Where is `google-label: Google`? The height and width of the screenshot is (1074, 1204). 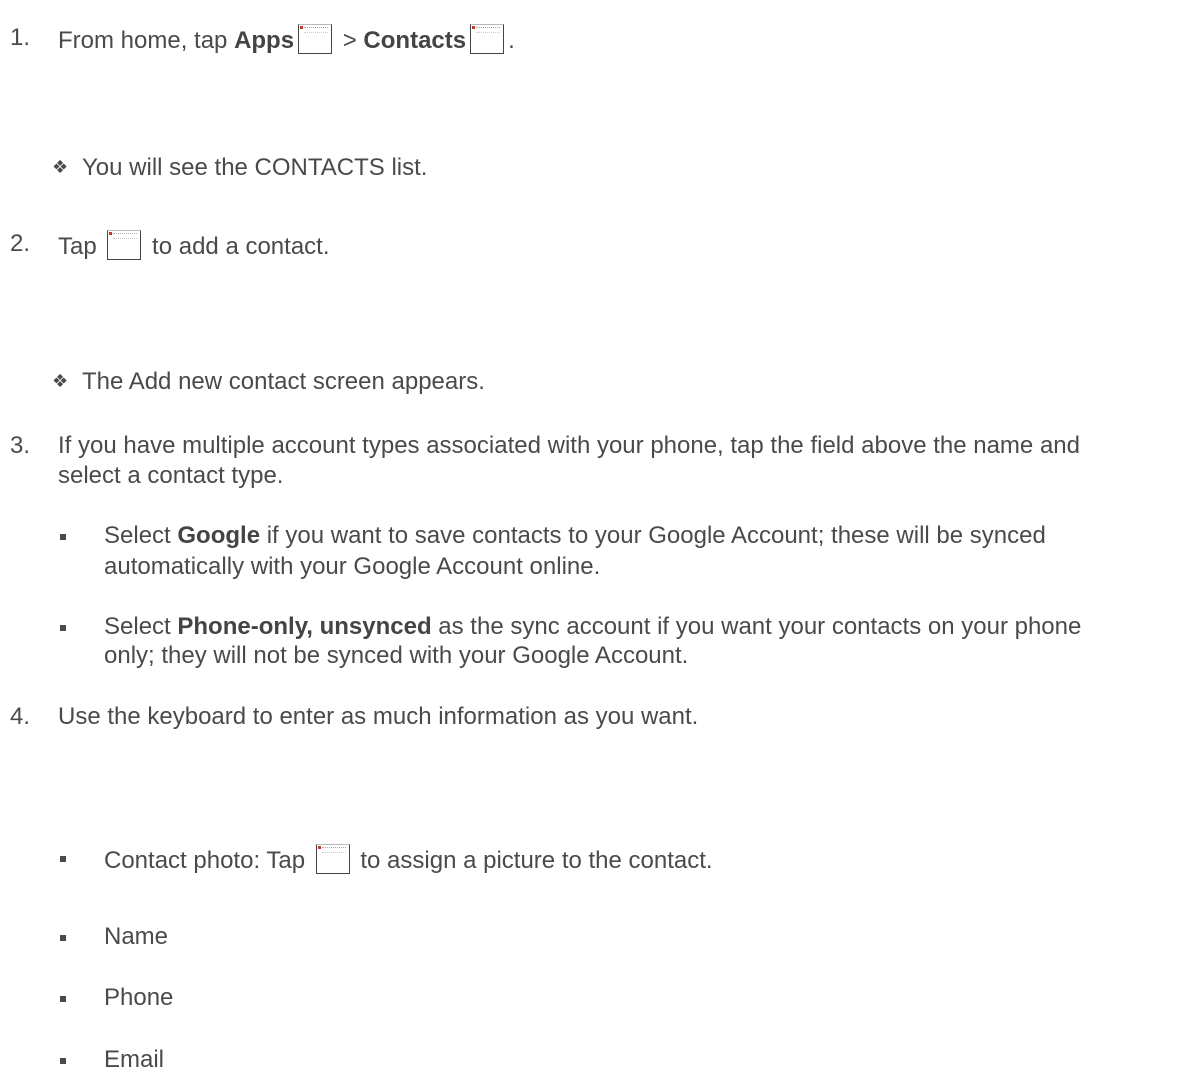
google-label: Google is located at coordinates (219, 535).